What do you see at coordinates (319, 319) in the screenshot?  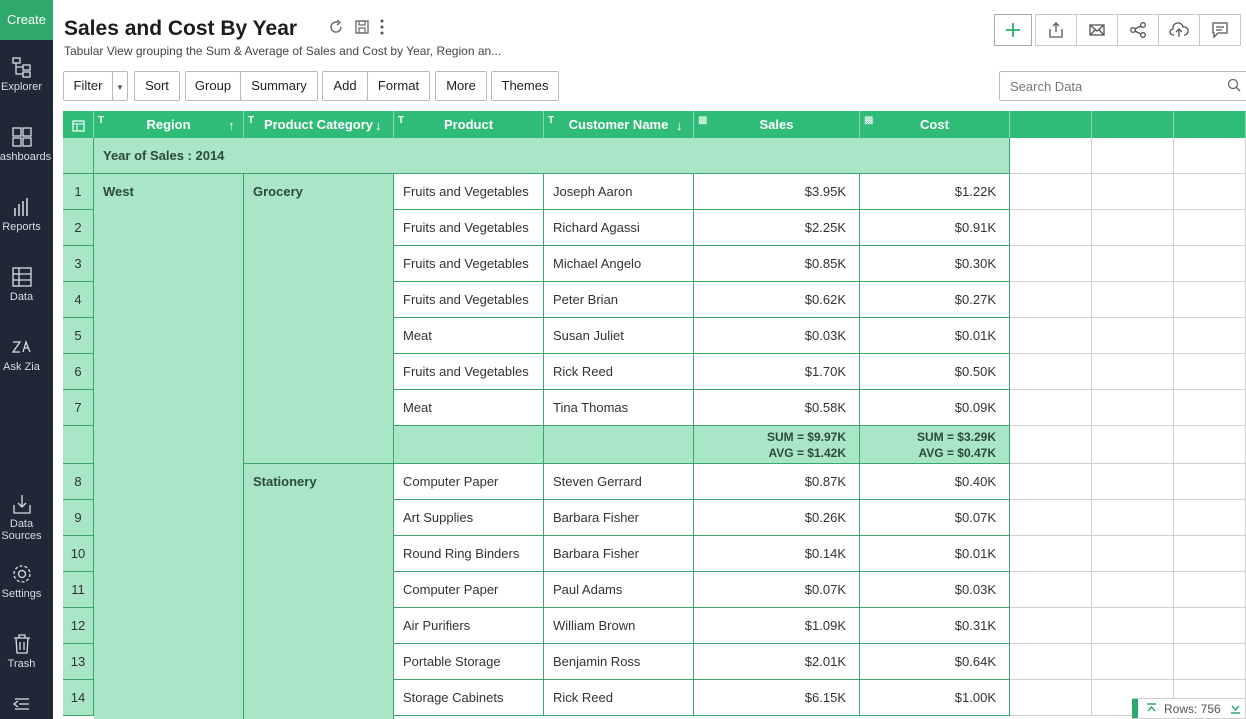 I see `category-group-cell: Grocery` at bounding box center [319, 319].